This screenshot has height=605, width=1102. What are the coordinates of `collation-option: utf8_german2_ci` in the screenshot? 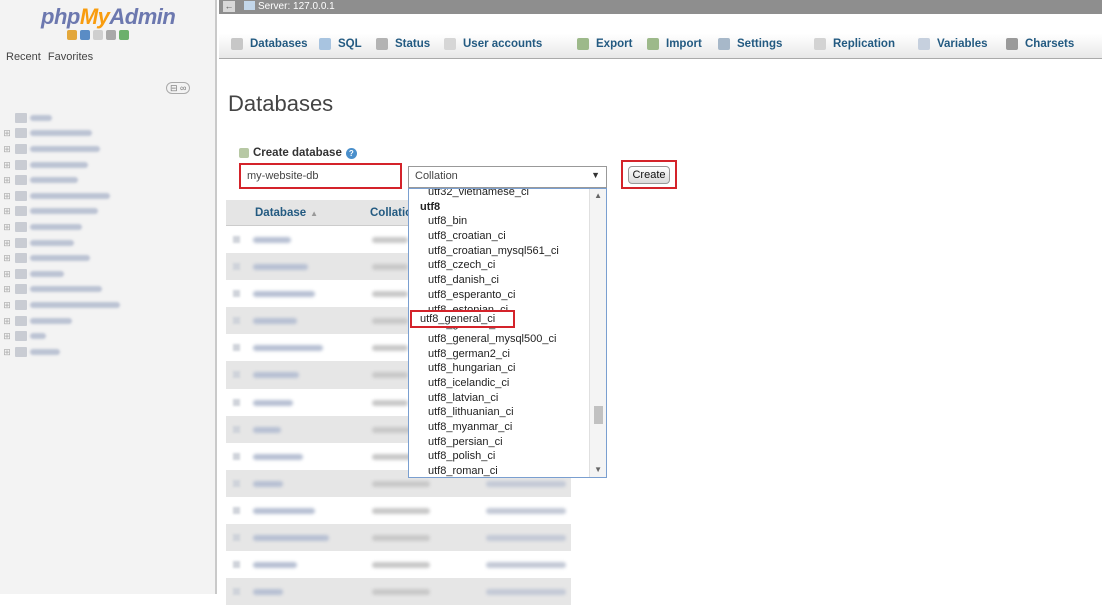 It's located at (500, 354).